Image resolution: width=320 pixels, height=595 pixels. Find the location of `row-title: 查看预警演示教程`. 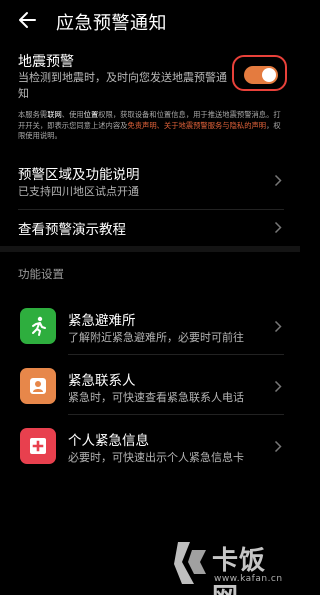

row-title: 查看预警演示教程 is located at coordinates (72, 230).